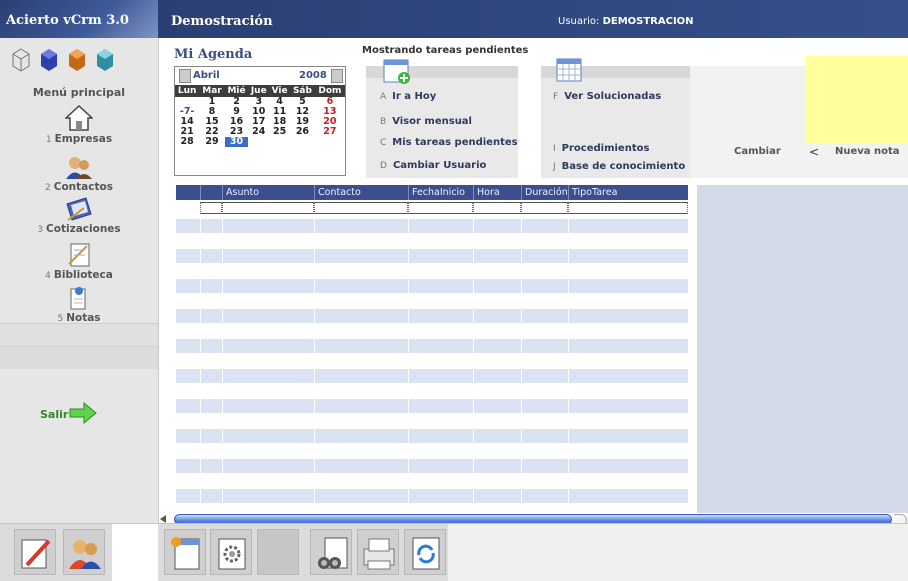  I want to click on users-icon, so click(85, 554).